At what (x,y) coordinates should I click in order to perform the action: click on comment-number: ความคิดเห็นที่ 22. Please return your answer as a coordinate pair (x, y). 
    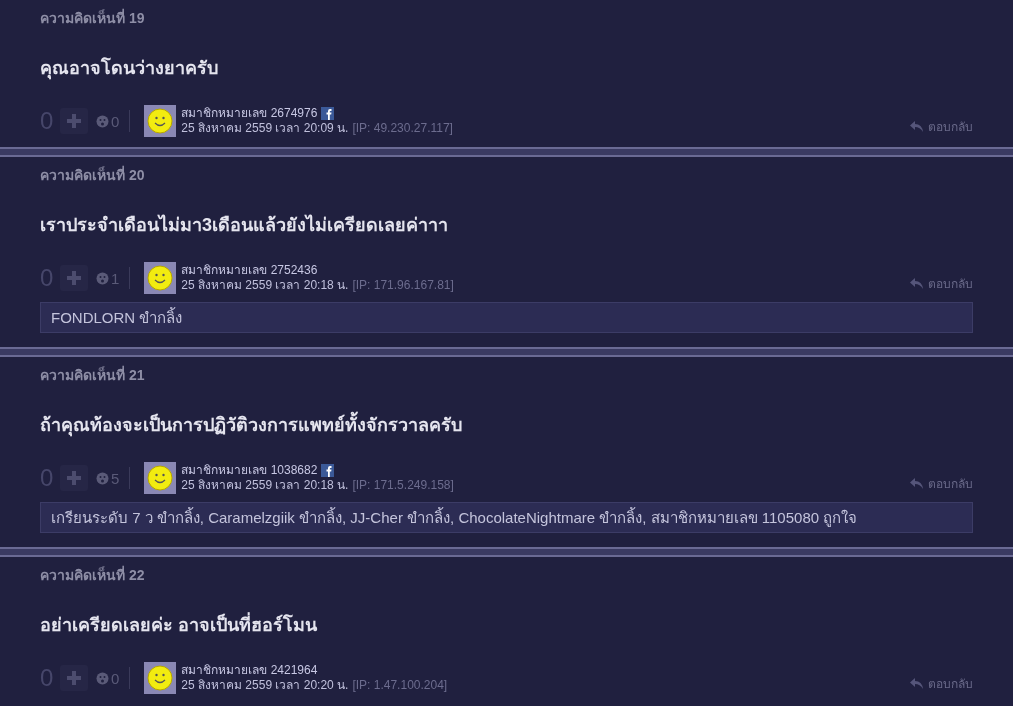
    Looking at the image, I should click on (92, 575).